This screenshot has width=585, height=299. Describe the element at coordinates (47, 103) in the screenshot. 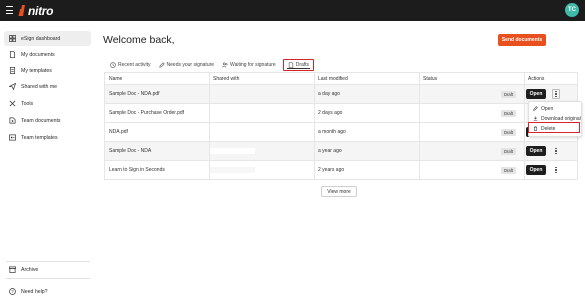

I see `sidebar-item-tools: Tools` at that location.